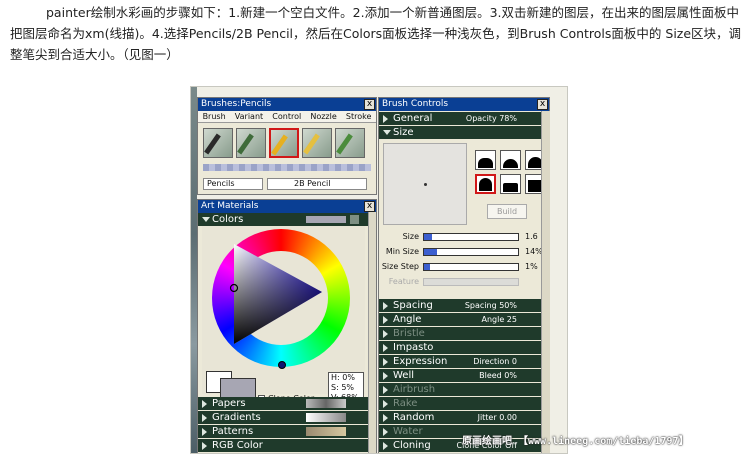 This screenshot has width=750, height=454. Describe the element at coordinates (414, 417) in the screenshot. I see `random-label: Random` at that location.